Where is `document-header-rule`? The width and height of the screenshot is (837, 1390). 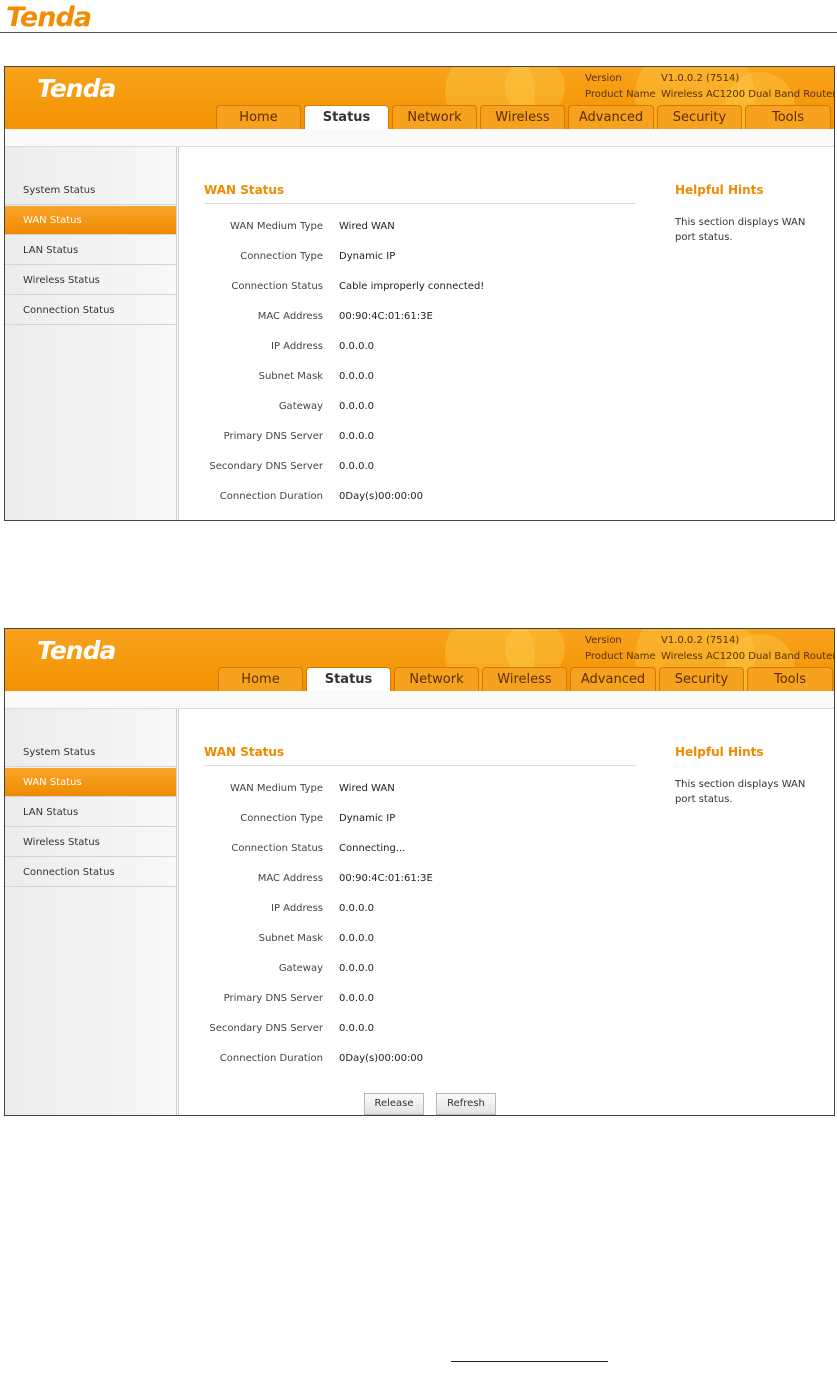 document-header-rule is located at coordinates (418, 32).